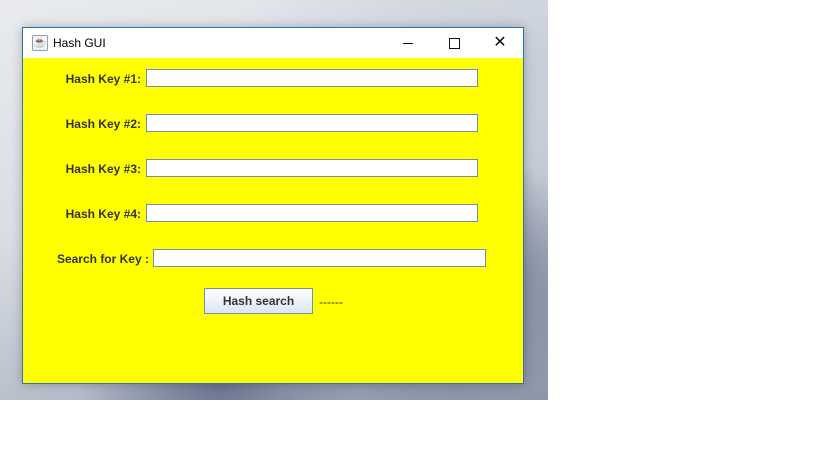 The image size is (819, 460). Describe the element at coordinates (103, 79) in the screenshot. I see `hash-key-1-label: Hash Key #1:` at that location.